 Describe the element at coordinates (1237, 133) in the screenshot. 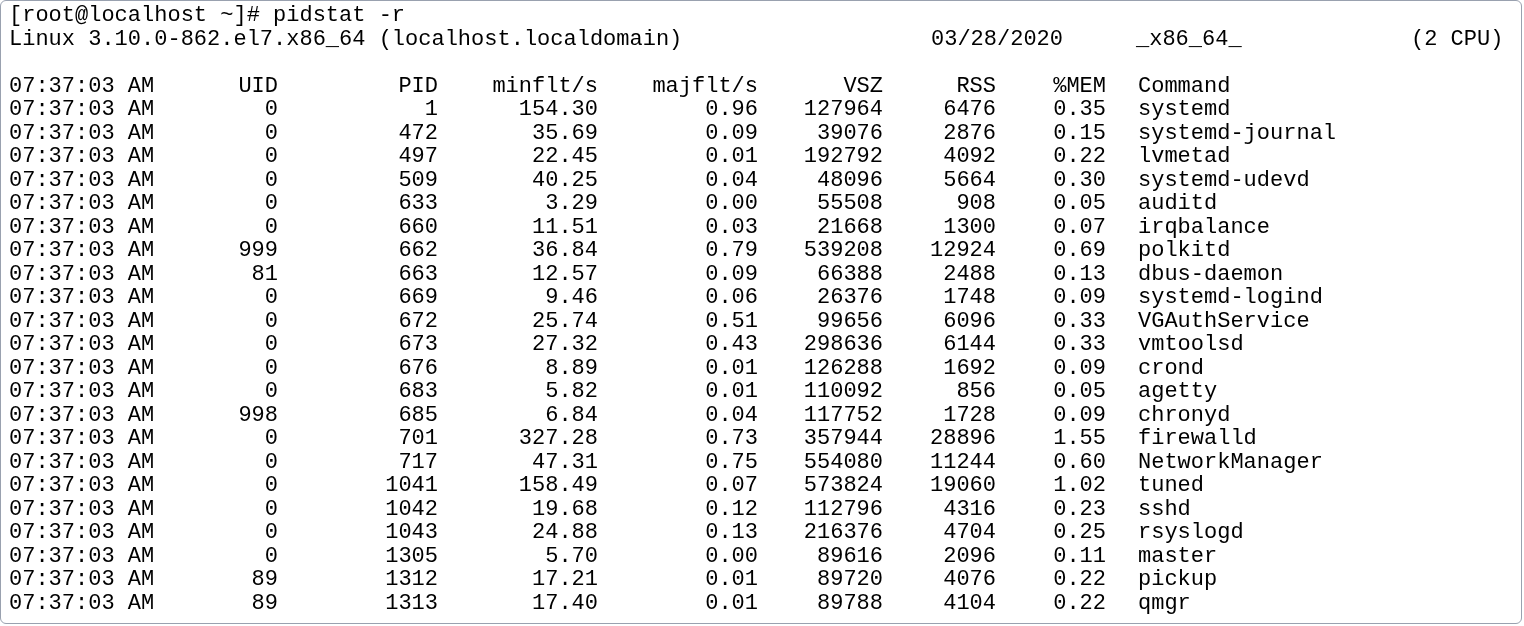

I see `table-cell: systemd-journal` at that location.